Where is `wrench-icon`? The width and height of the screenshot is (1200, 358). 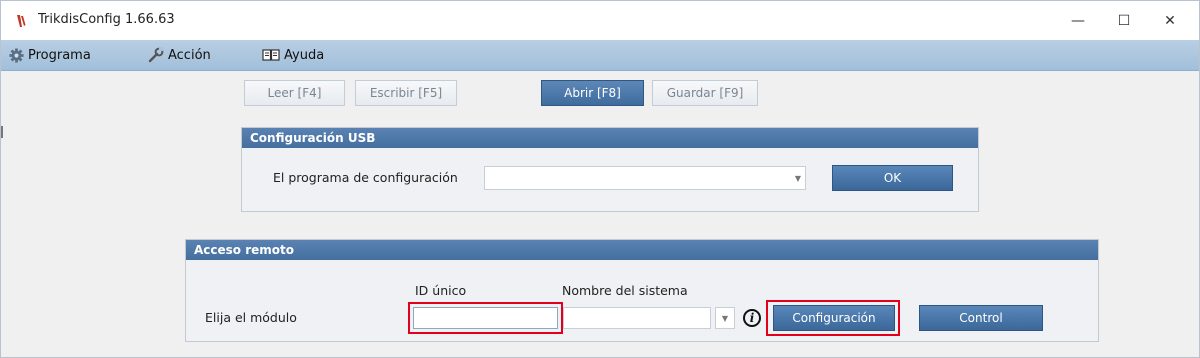
wrench-icon is located at coordinates (156, 55).